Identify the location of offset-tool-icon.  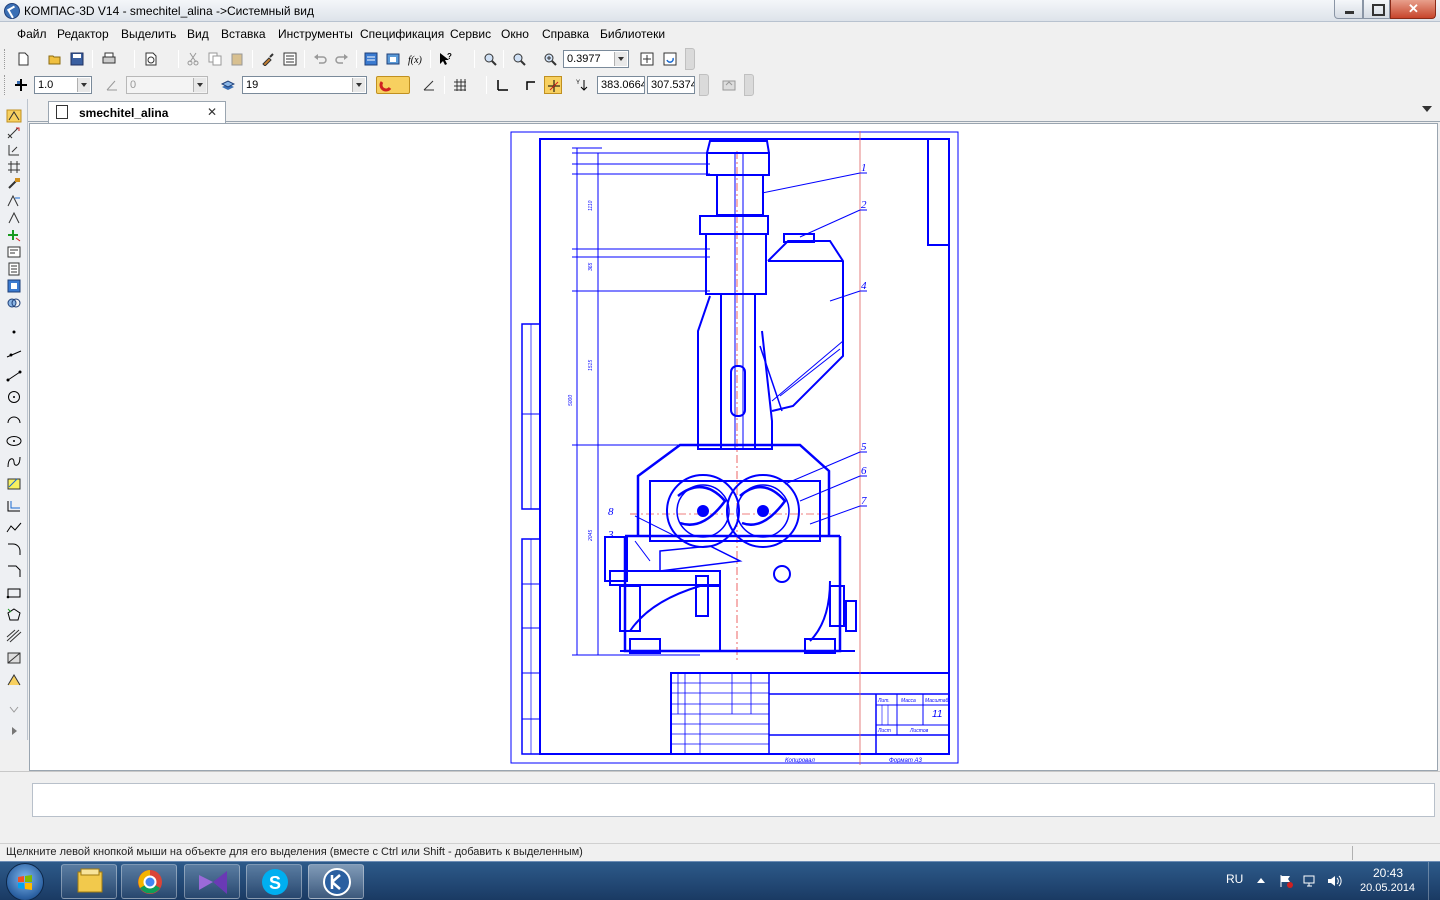
(14, 506).